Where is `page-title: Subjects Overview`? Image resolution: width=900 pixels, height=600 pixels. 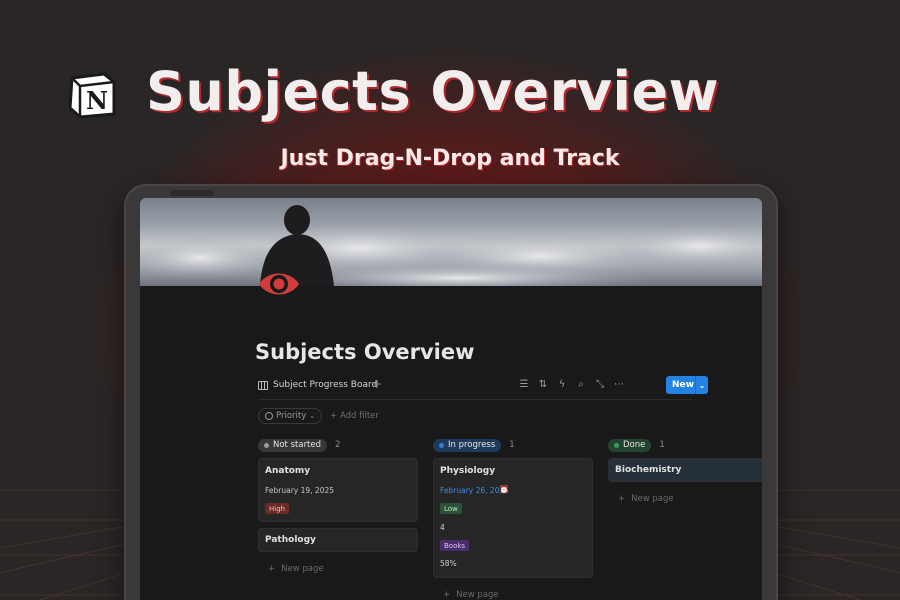
page-title: Subjects Overview is located at coordinates (365, 352).